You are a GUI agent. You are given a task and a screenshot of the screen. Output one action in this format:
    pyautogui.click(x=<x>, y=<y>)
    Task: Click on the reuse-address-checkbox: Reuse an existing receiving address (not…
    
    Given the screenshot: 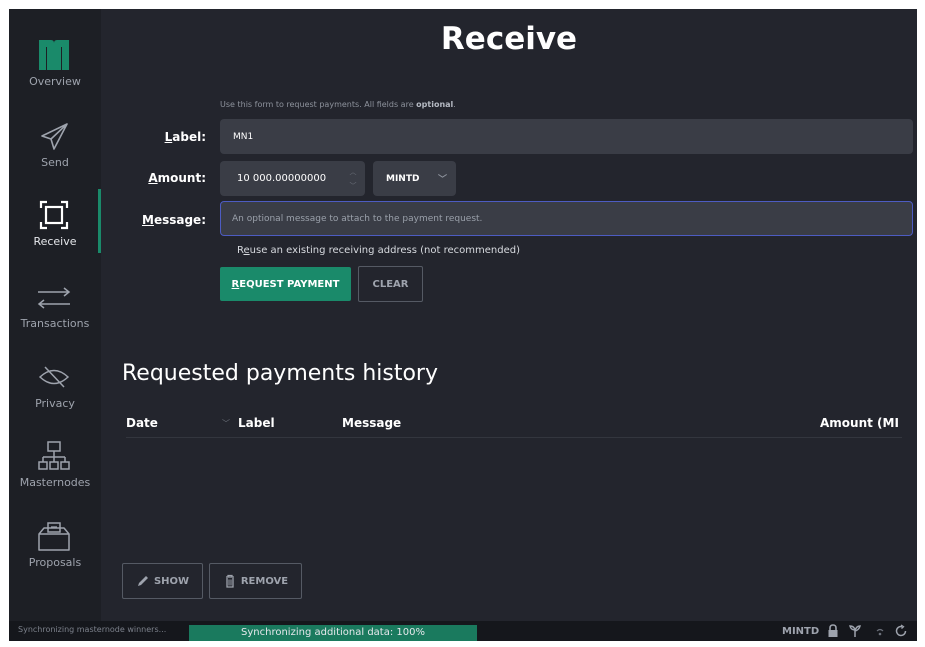 What is the action you would take?
    pyautogui.click(x=378, y=250)
    